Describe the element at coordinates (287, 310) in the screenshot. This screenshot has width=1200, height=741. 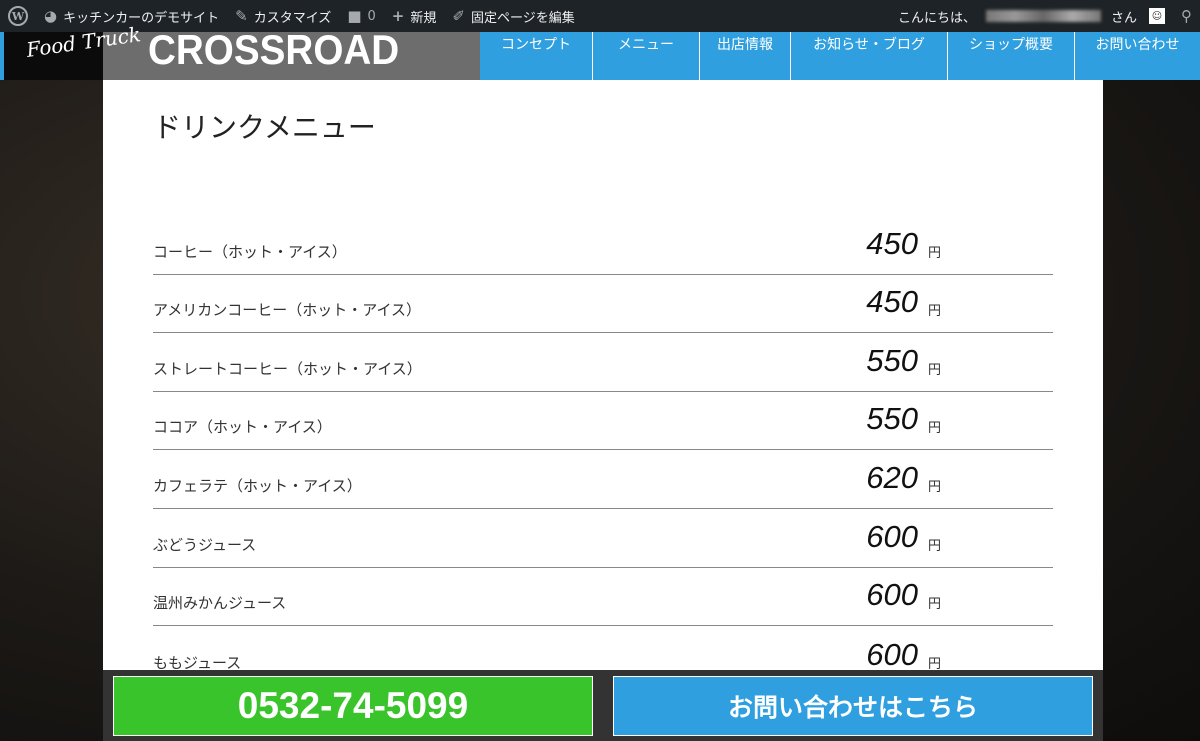
I see `item-name: アメリカンコーヒー（ホット・アイス）` at that location.